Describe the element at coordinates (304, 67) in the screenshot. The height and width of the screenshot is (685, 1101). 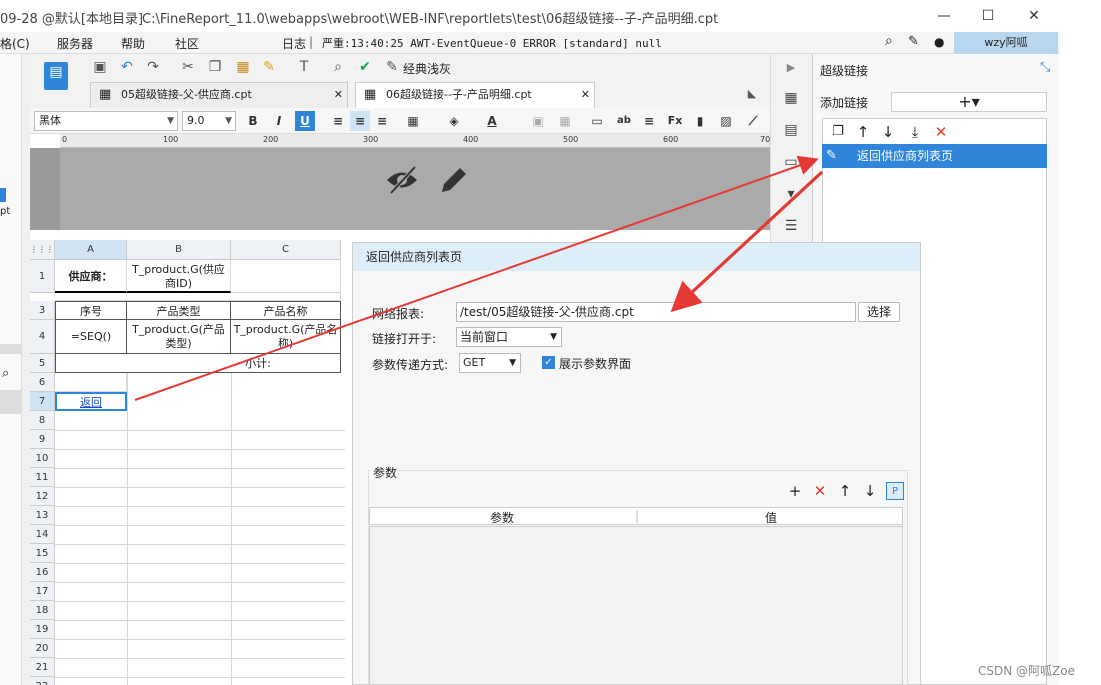
I see `text-icon: T` at that location.